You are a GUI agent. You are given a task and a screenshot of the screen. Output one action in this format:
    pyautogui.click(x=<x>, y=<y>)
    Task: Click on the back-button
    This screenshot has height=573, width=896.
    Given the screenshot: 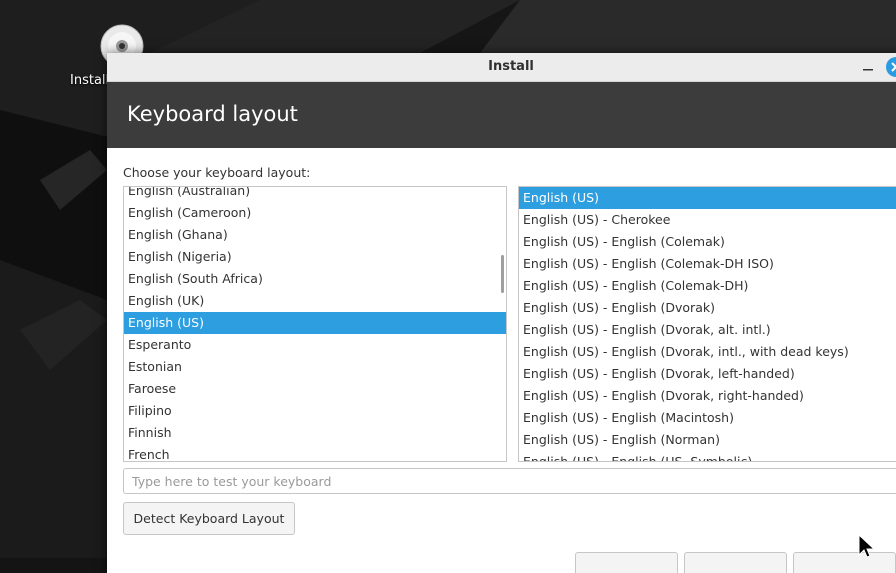 What is the action you would take?
    pyautogui.click(x=735, y=562)
    